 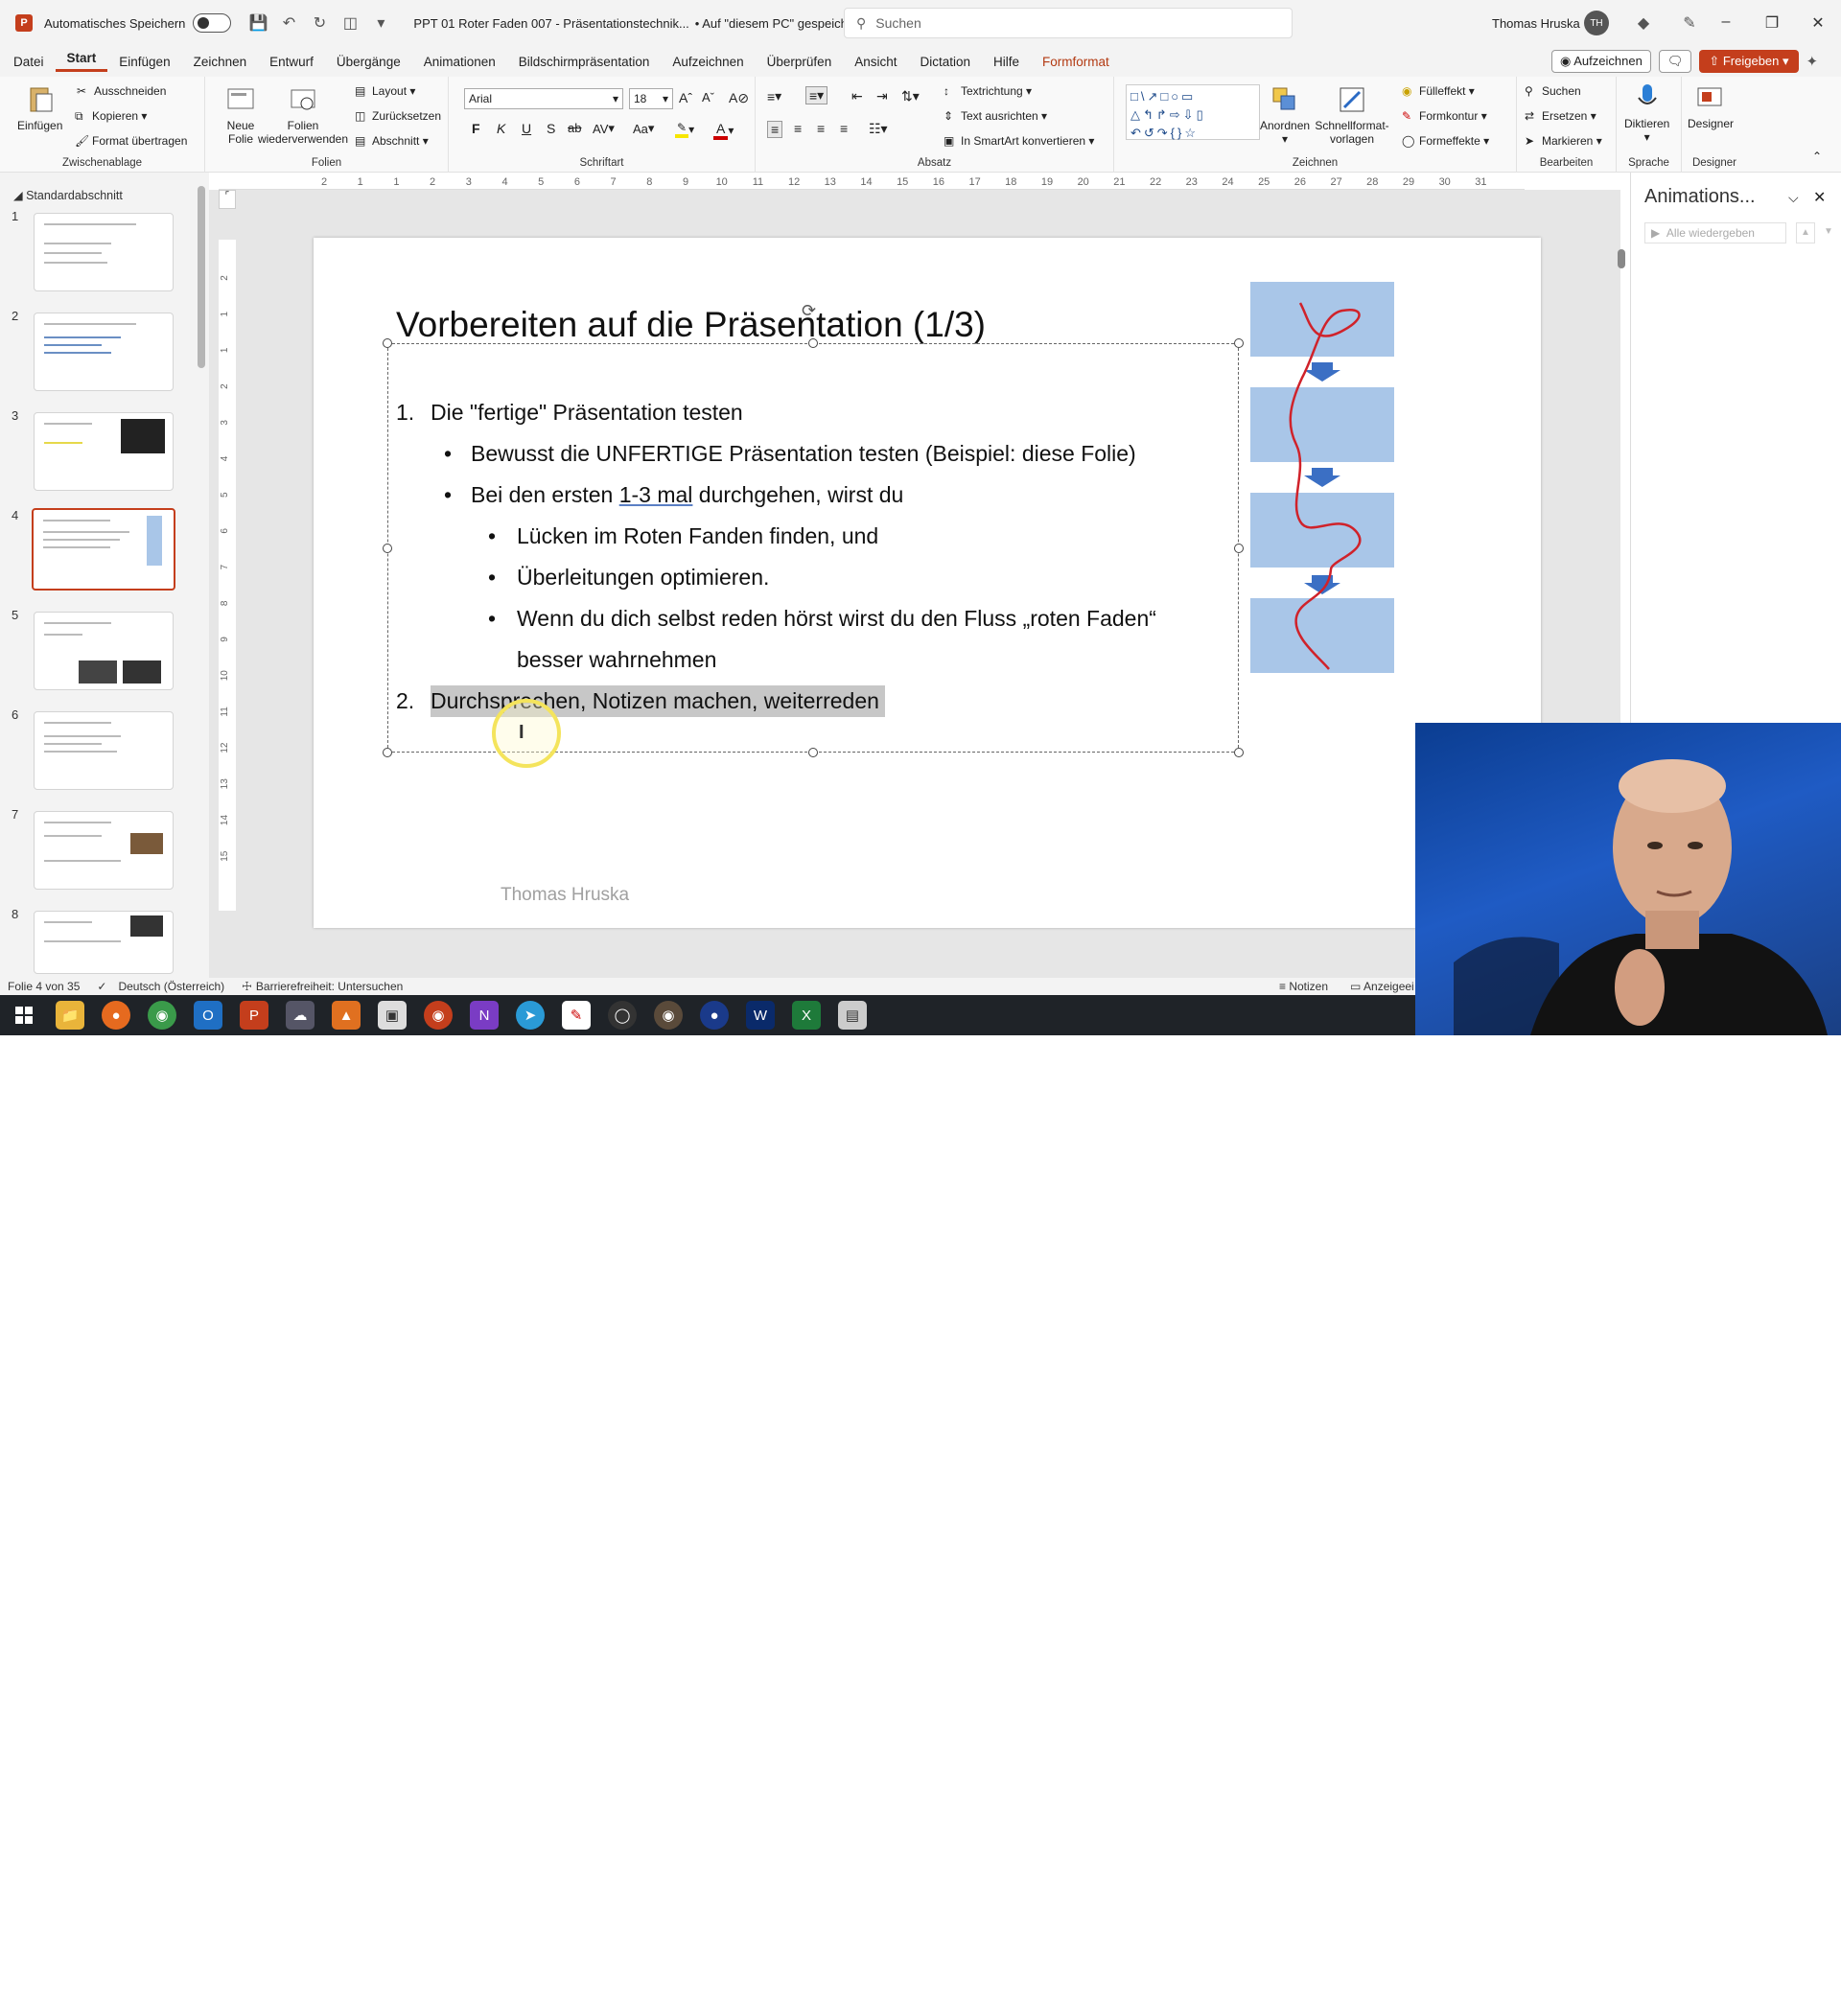 I want to click on close-pane-icon: ✕, so click(x=1819, y=197).